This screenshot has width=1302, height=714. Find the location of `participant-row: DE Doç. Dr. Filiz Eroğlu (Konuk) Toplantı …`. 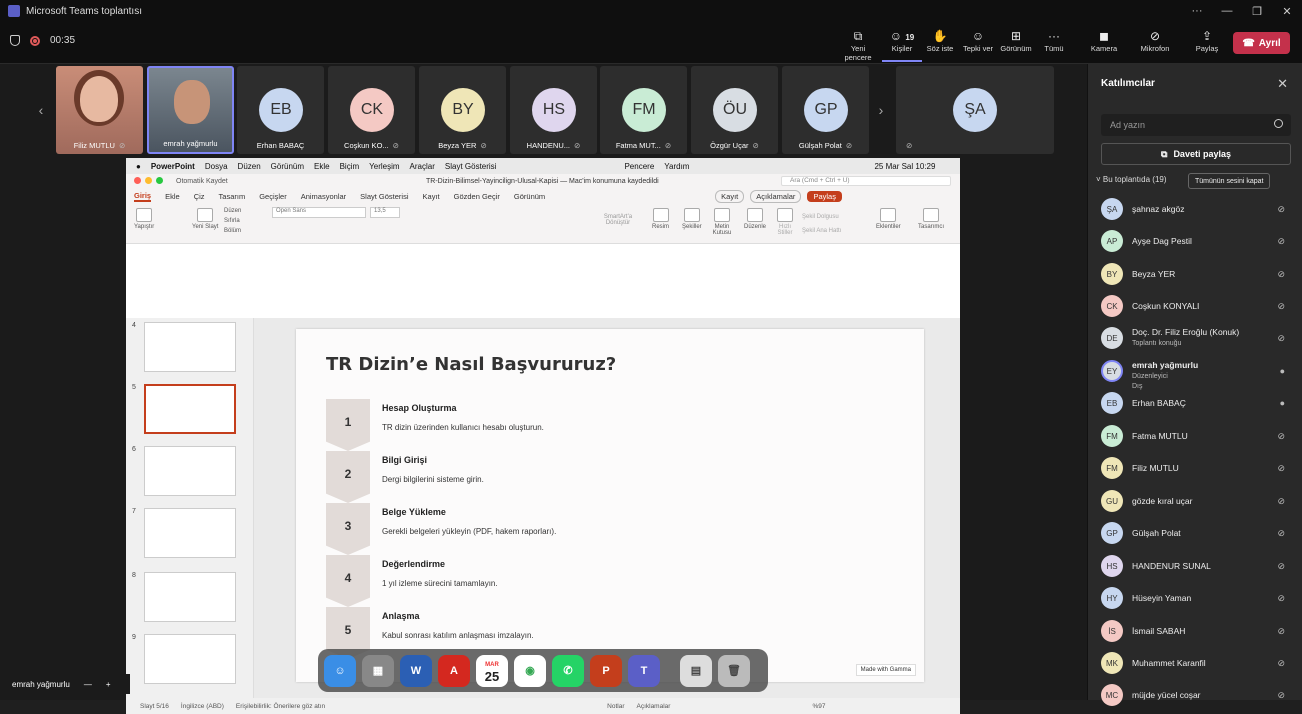

participant-row: DE Doç. Dr. Filiz Eroğlu (Konuk) Toplantı … is located at coordinates (1196, 339).